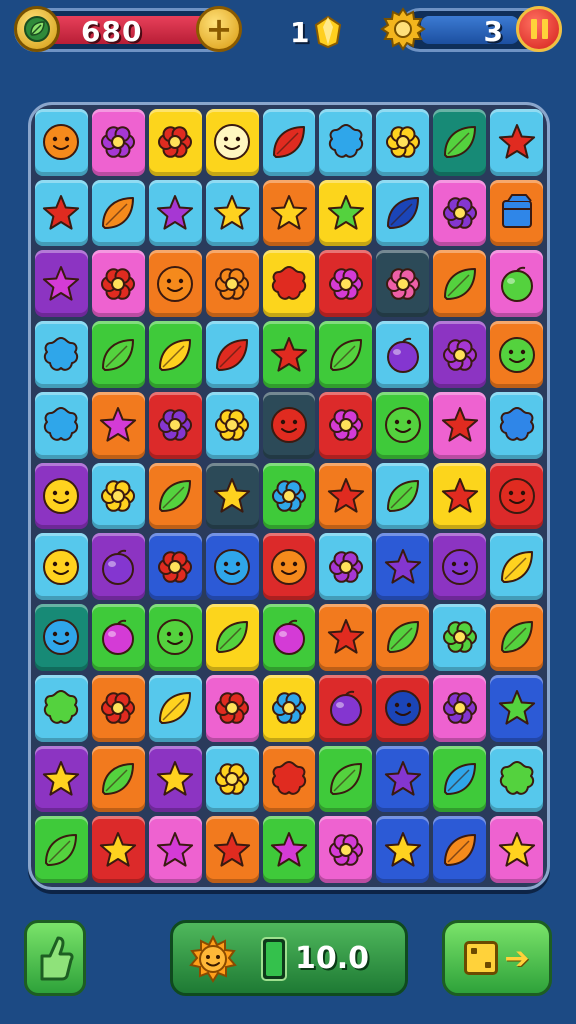 The width and height of the screenshot is (576, 1024). I want to click on pause-button, so click(539, 29).